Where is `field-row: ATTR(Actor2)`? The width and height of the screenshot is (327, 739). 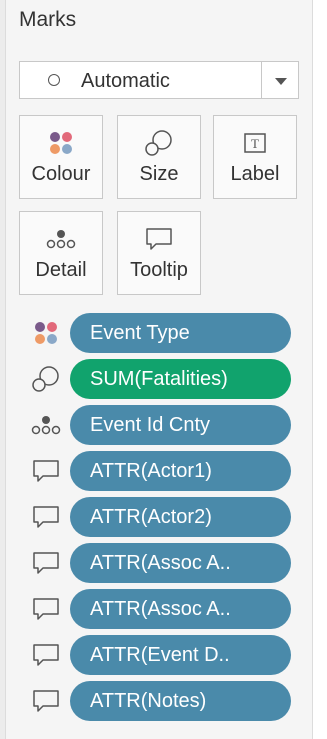
field-row: ATTR(Actor2) is located at coordinates (161, 517).